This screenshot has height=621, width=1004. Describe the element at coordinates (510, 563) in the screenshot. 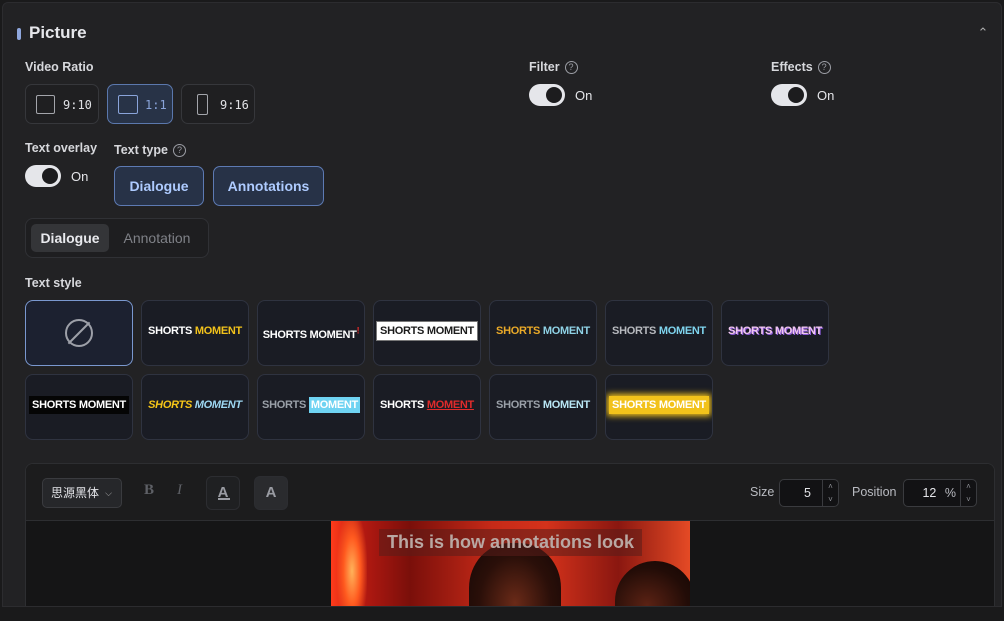

I see `preview-image: This is how annotations look` at that location.